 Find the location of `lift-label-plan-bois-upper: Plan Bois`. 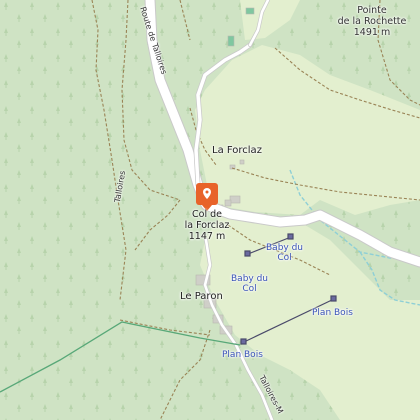

lift-label-plan-bois-upper: Plan Bois is located at coordinates (332, 313).